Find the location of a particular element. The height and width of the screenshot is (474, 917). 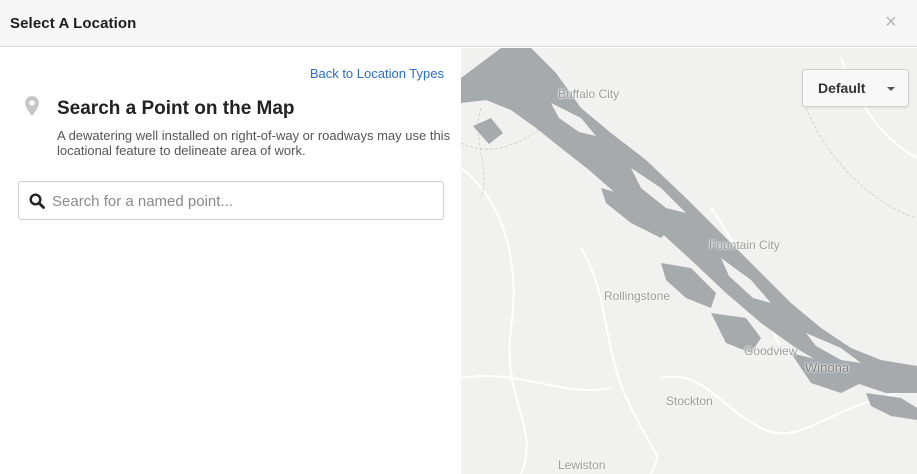

map-style-dropdown: Default is located at coordinates (855, 88).